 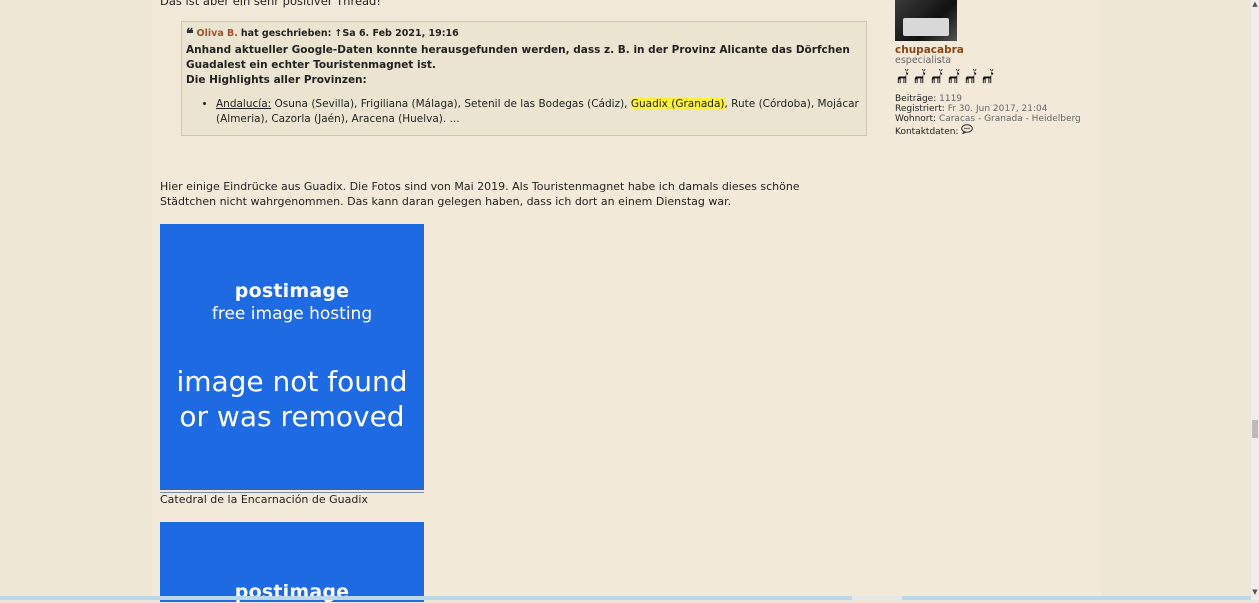 What do you see at coordinates (217, 33) in the screenshot?
I see `quote-author-link: Oliva B.` at bounding box center [217, 33].